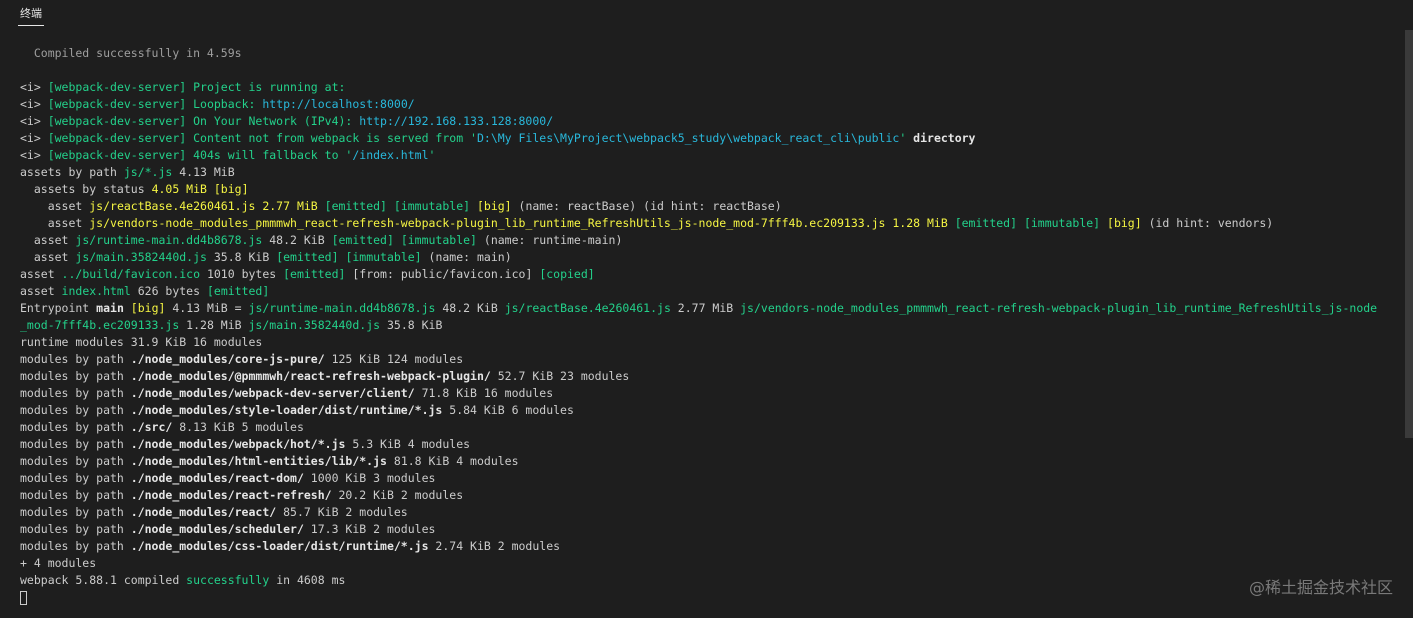  What do you see at coordinates (706, 189) in the screenshot?
I see `terminal-line: assets by status 4.05 MiB [big]` at bounding box center [706, 189].